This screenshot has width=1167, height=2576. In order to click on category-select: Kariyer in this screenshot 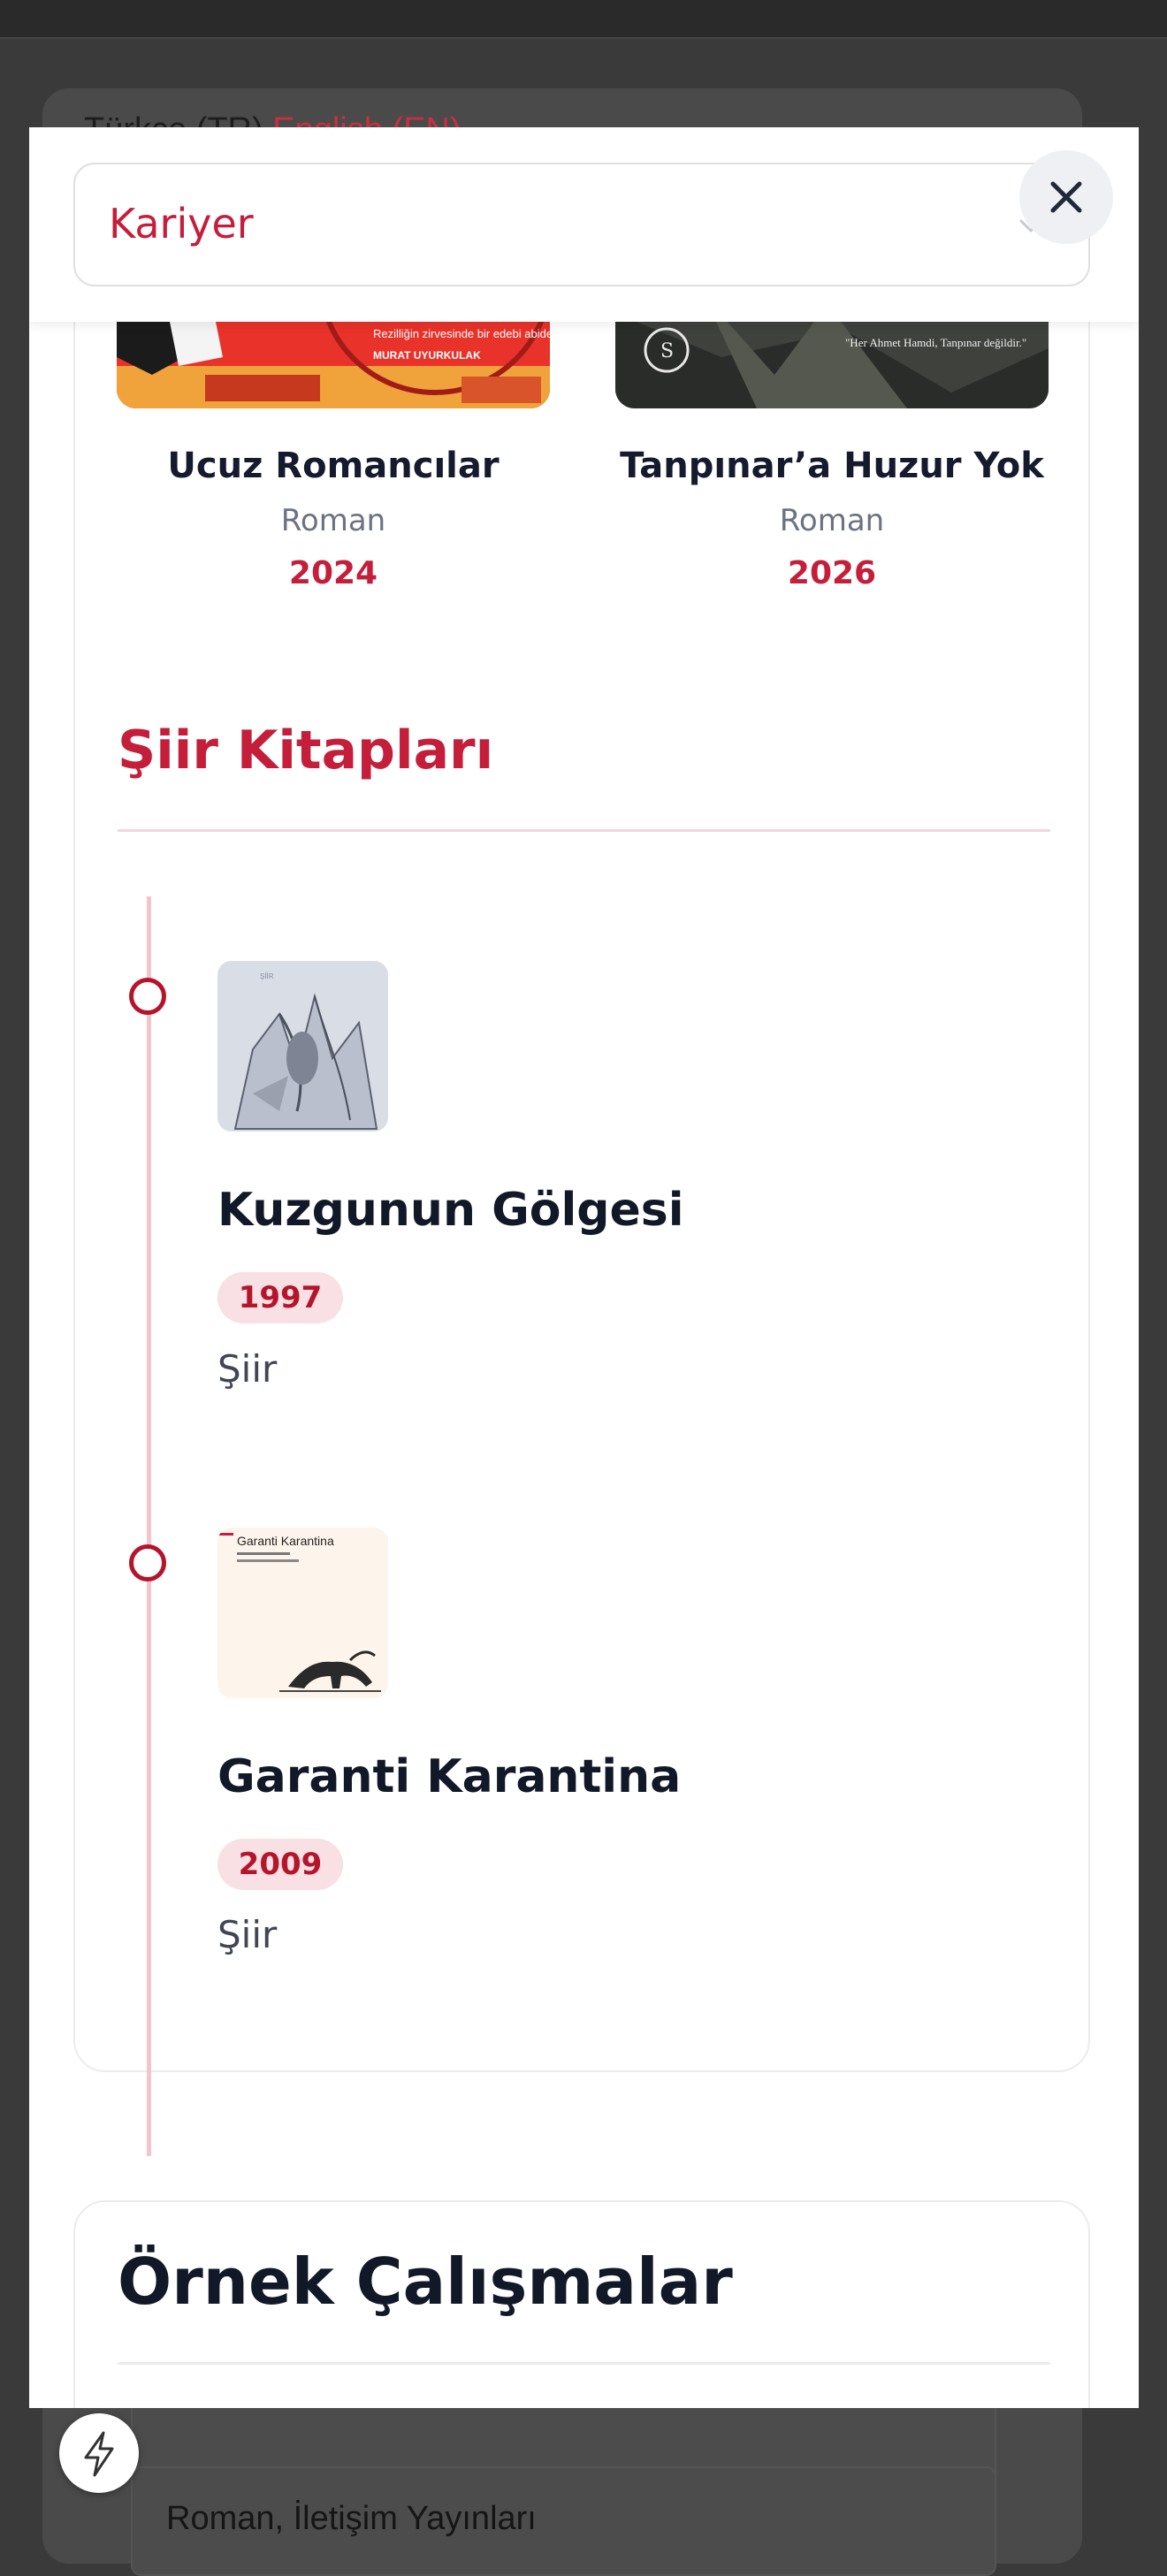, I will do `click(581, 224)`.